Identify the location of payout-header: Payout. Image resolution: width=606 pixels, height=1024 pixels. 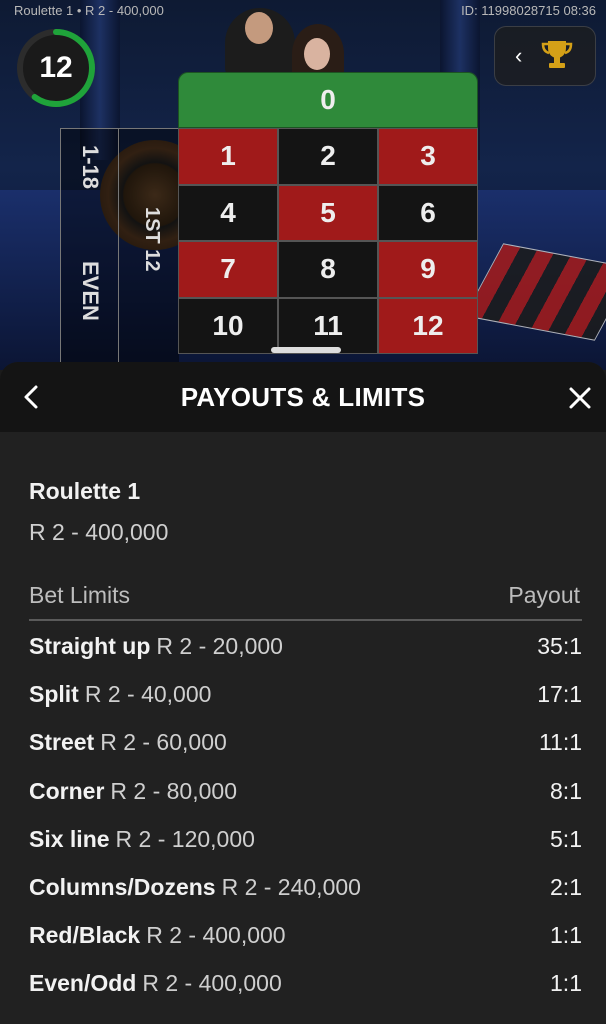
(544, 595).